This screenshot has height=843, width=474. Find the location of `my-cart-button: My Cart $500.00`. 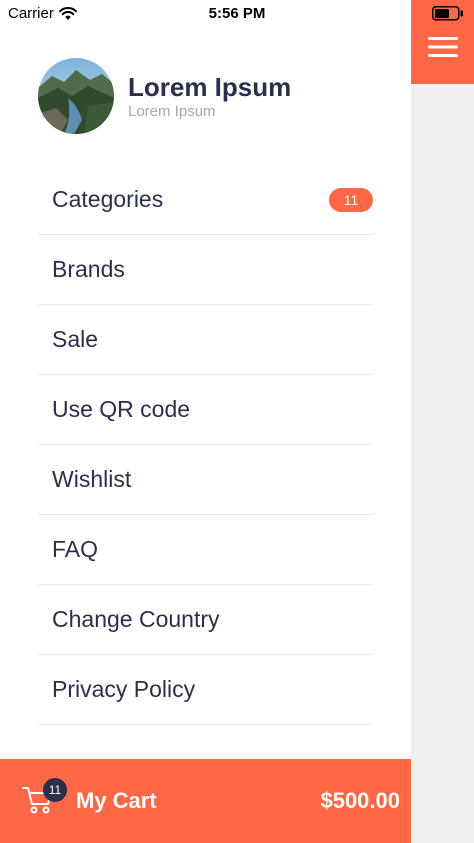

my-cart-button: My Cart $500.00 is located at coordinates (205, 801).